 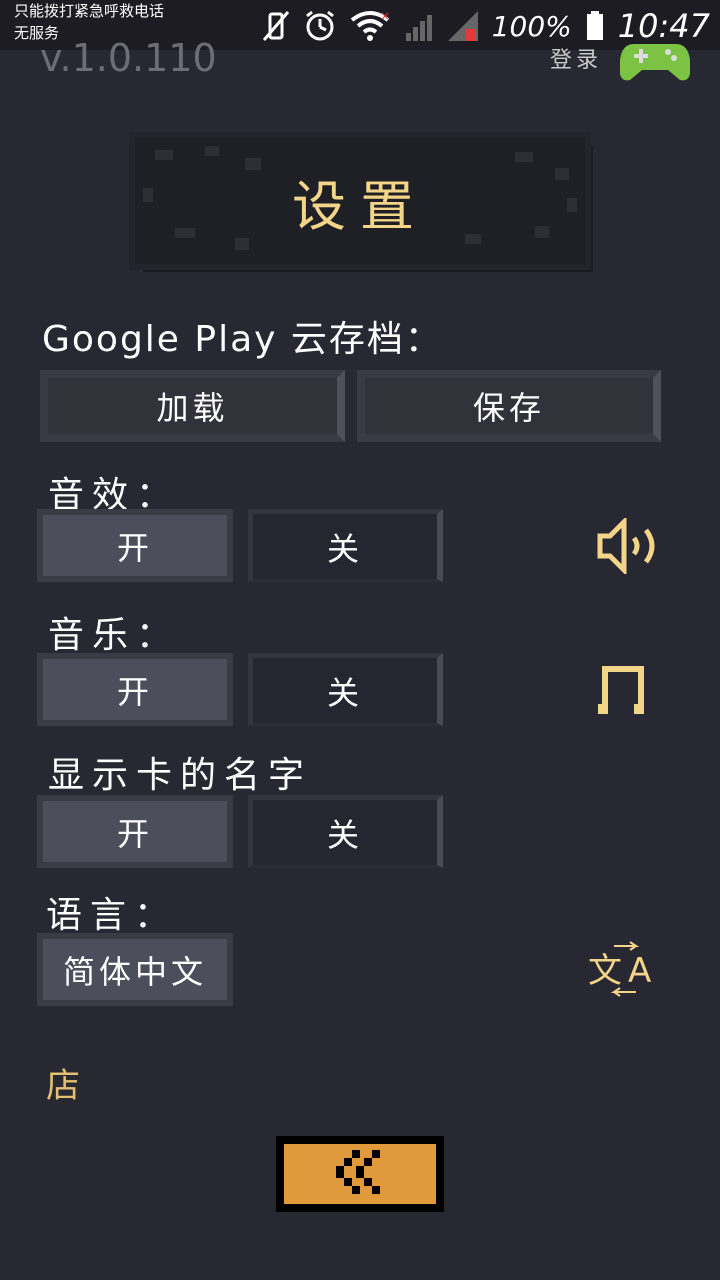 I want to click on speaker-icon, so click(x=631, y=546).